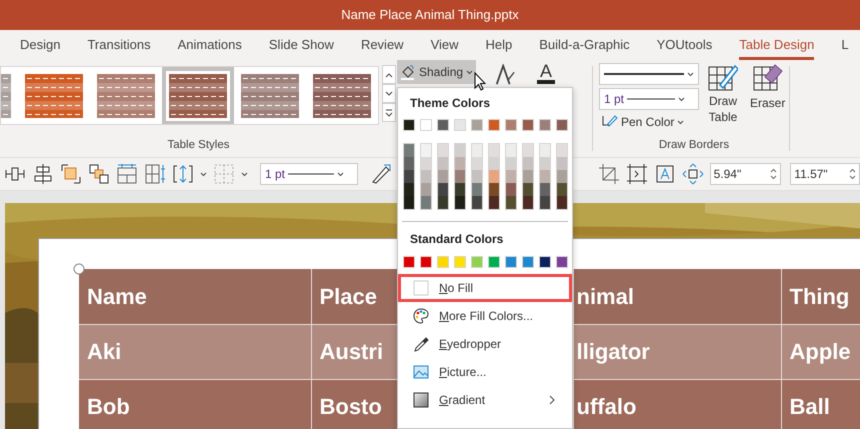 This screenshot has width=860, height=429. I want to click on menu-item: No Fill, so click(485, 288).